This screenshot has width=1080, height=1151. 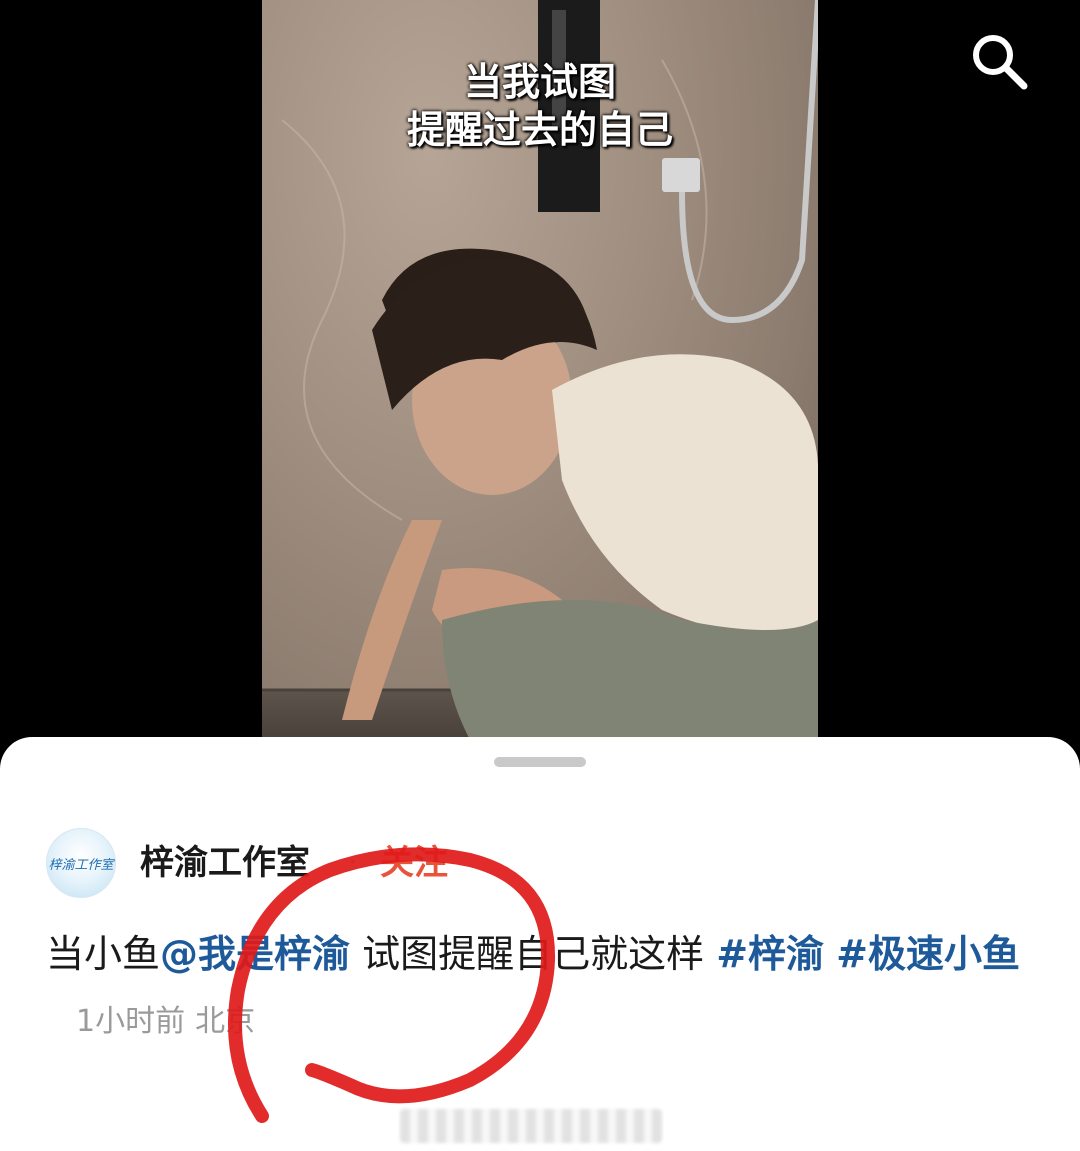 What do you see at coordinates (255, 954) in the screenshot?
I see `mention-link: @我是梓渝` at bounding box center [255, 954].